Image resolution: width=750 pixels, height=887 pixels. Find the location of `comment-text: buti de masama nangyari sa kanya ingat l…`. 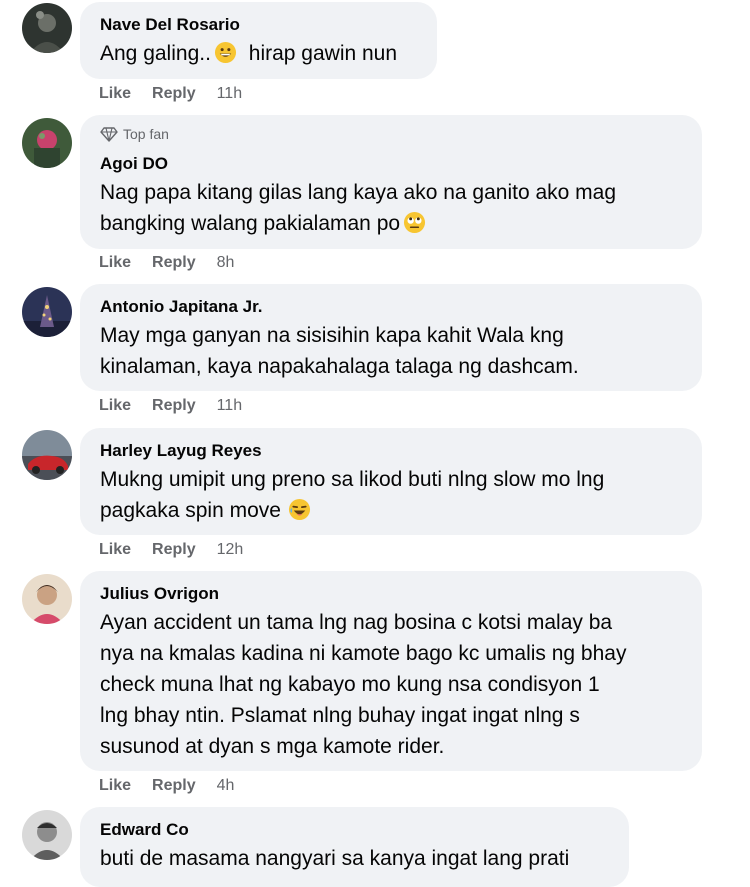

comment-text: buti de masama nangyari sa kanya ingat l… is located at coordinates (334, 858).